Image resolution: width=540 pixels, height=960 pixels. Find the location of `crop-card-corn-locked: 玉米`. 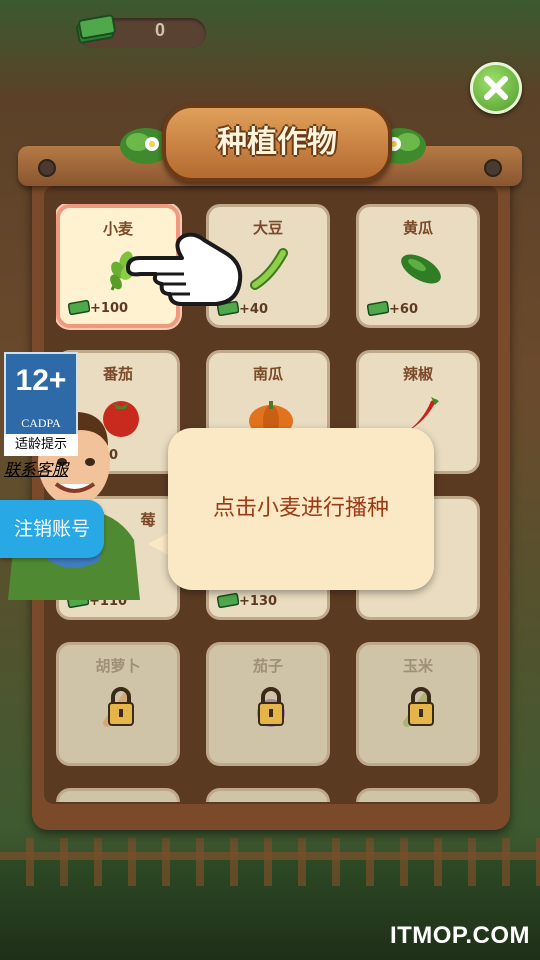

crop-card-corn-locked: 玉米 is located at coordinates (418, 704).